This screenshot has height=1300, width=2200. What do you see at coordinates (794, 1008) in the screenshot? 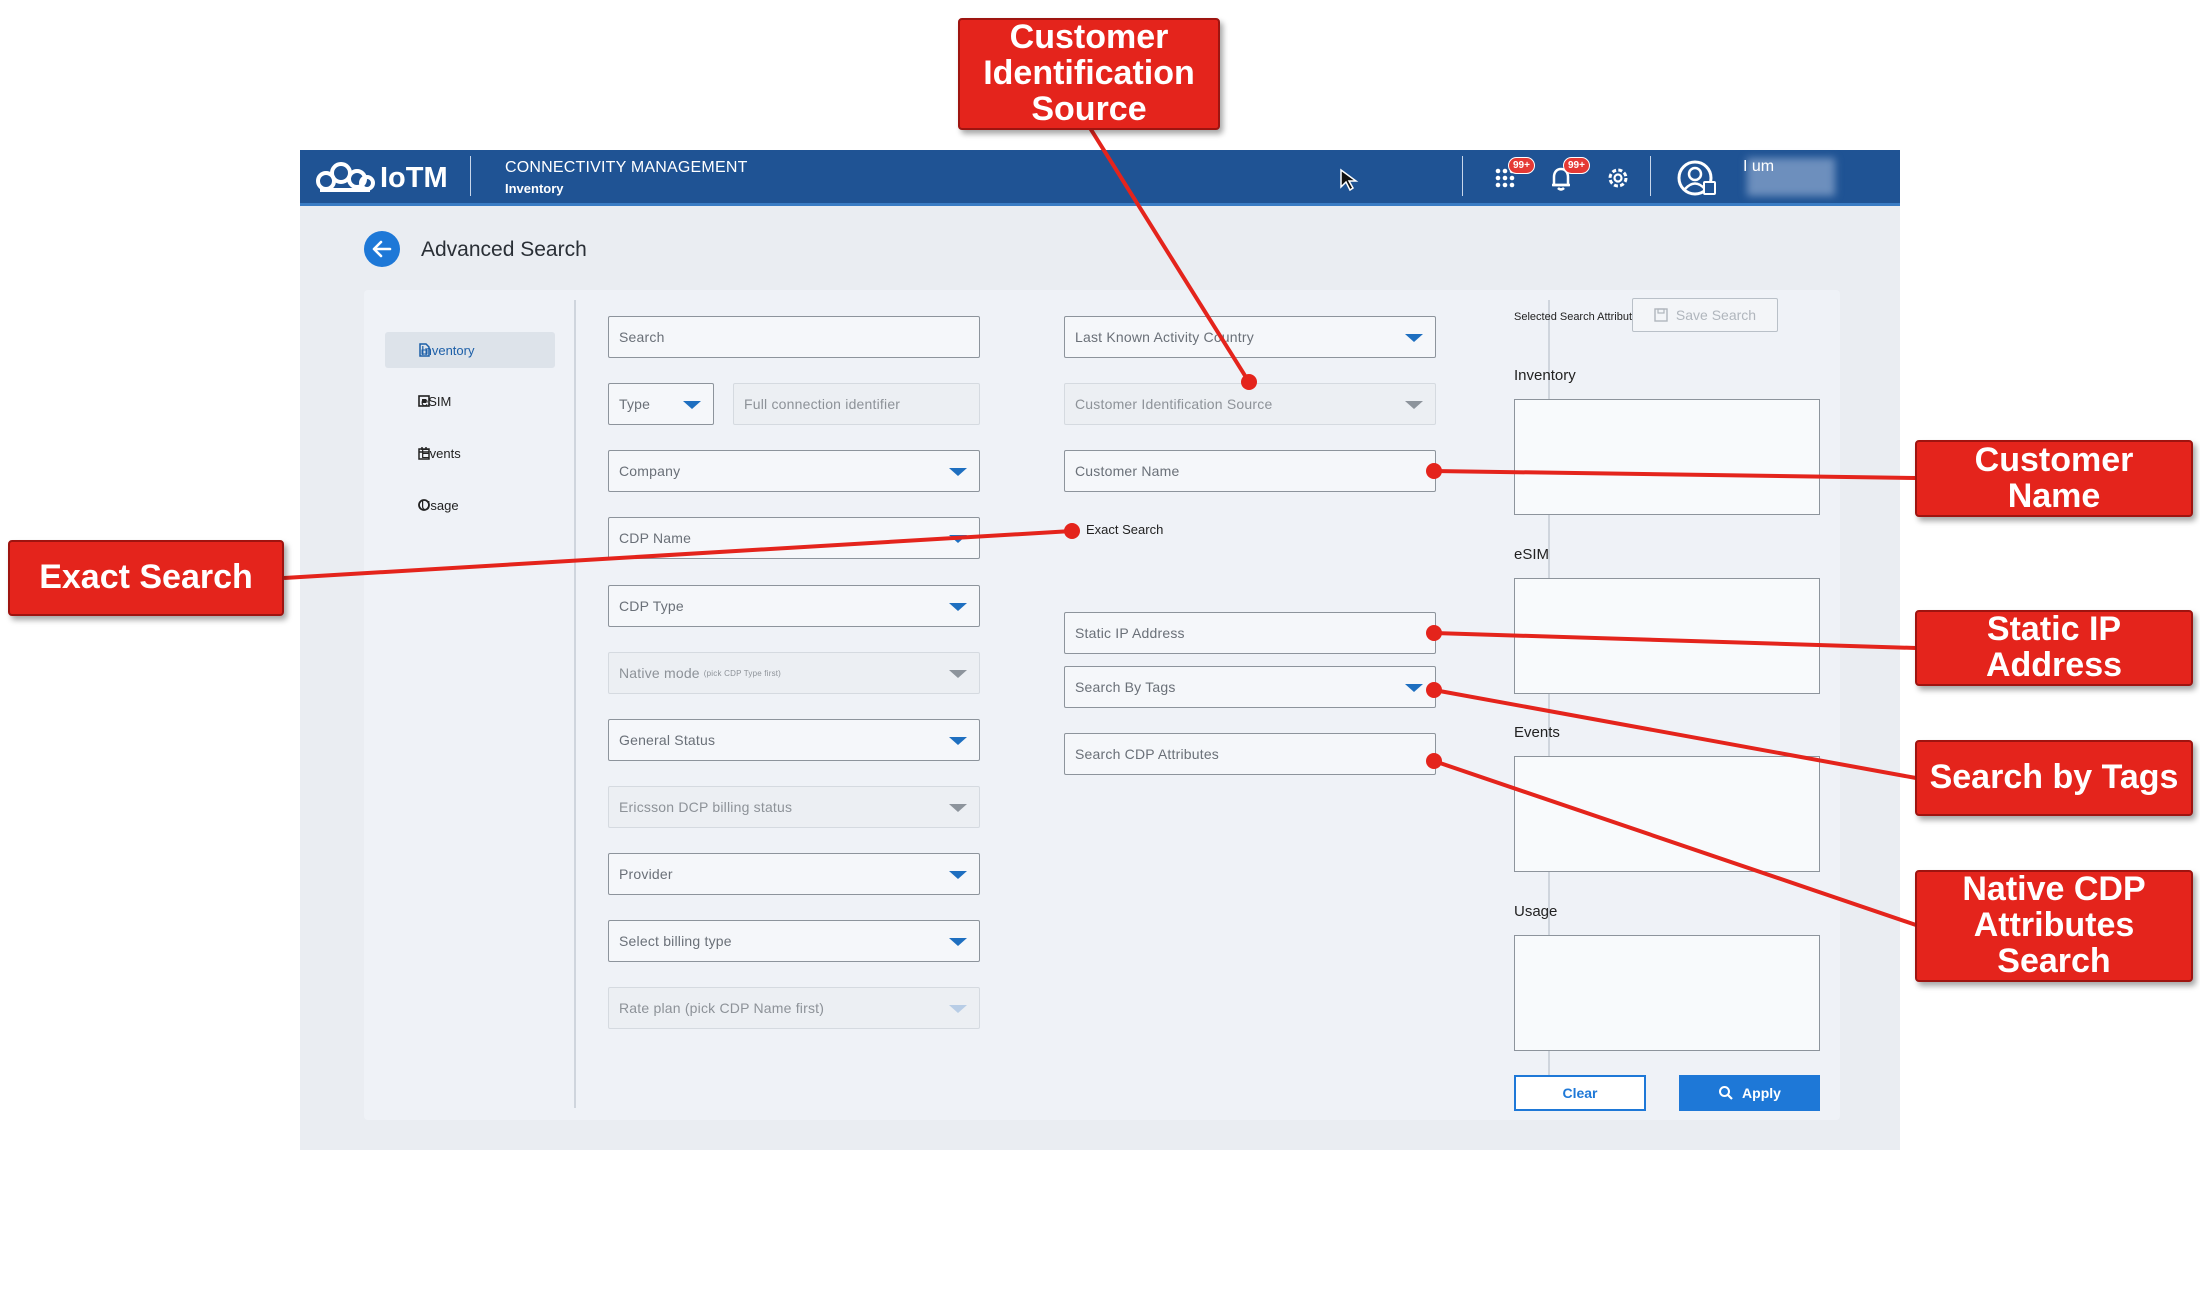
I see `rate-plan-select: Rate plan (pick CDP Name first)` at bounding box center [794, 1008].